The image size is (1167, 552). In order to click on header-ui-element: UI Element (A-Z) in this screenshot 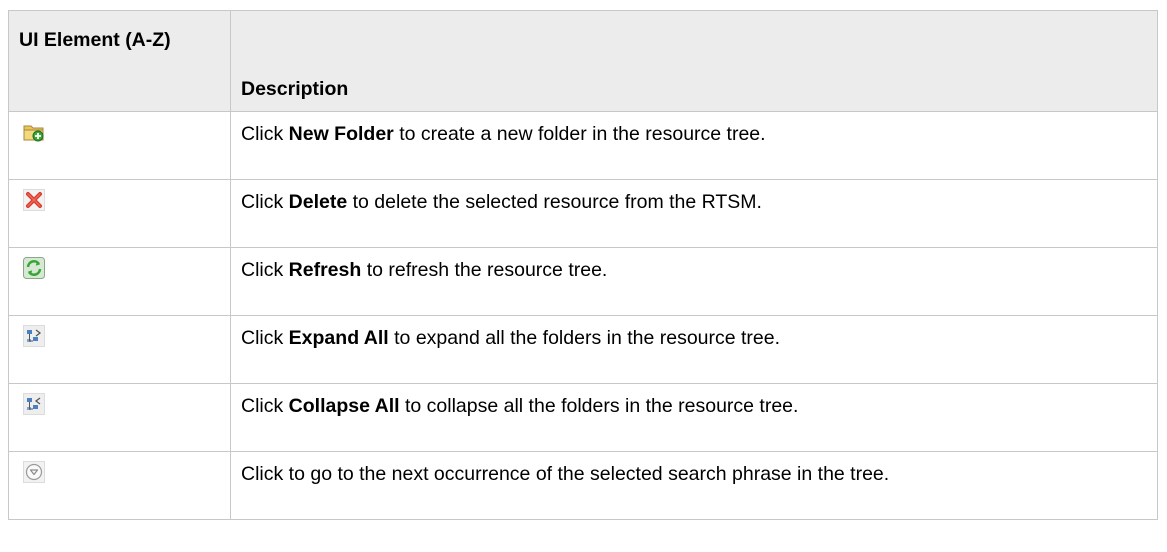, I will do `click(119, 61)`.